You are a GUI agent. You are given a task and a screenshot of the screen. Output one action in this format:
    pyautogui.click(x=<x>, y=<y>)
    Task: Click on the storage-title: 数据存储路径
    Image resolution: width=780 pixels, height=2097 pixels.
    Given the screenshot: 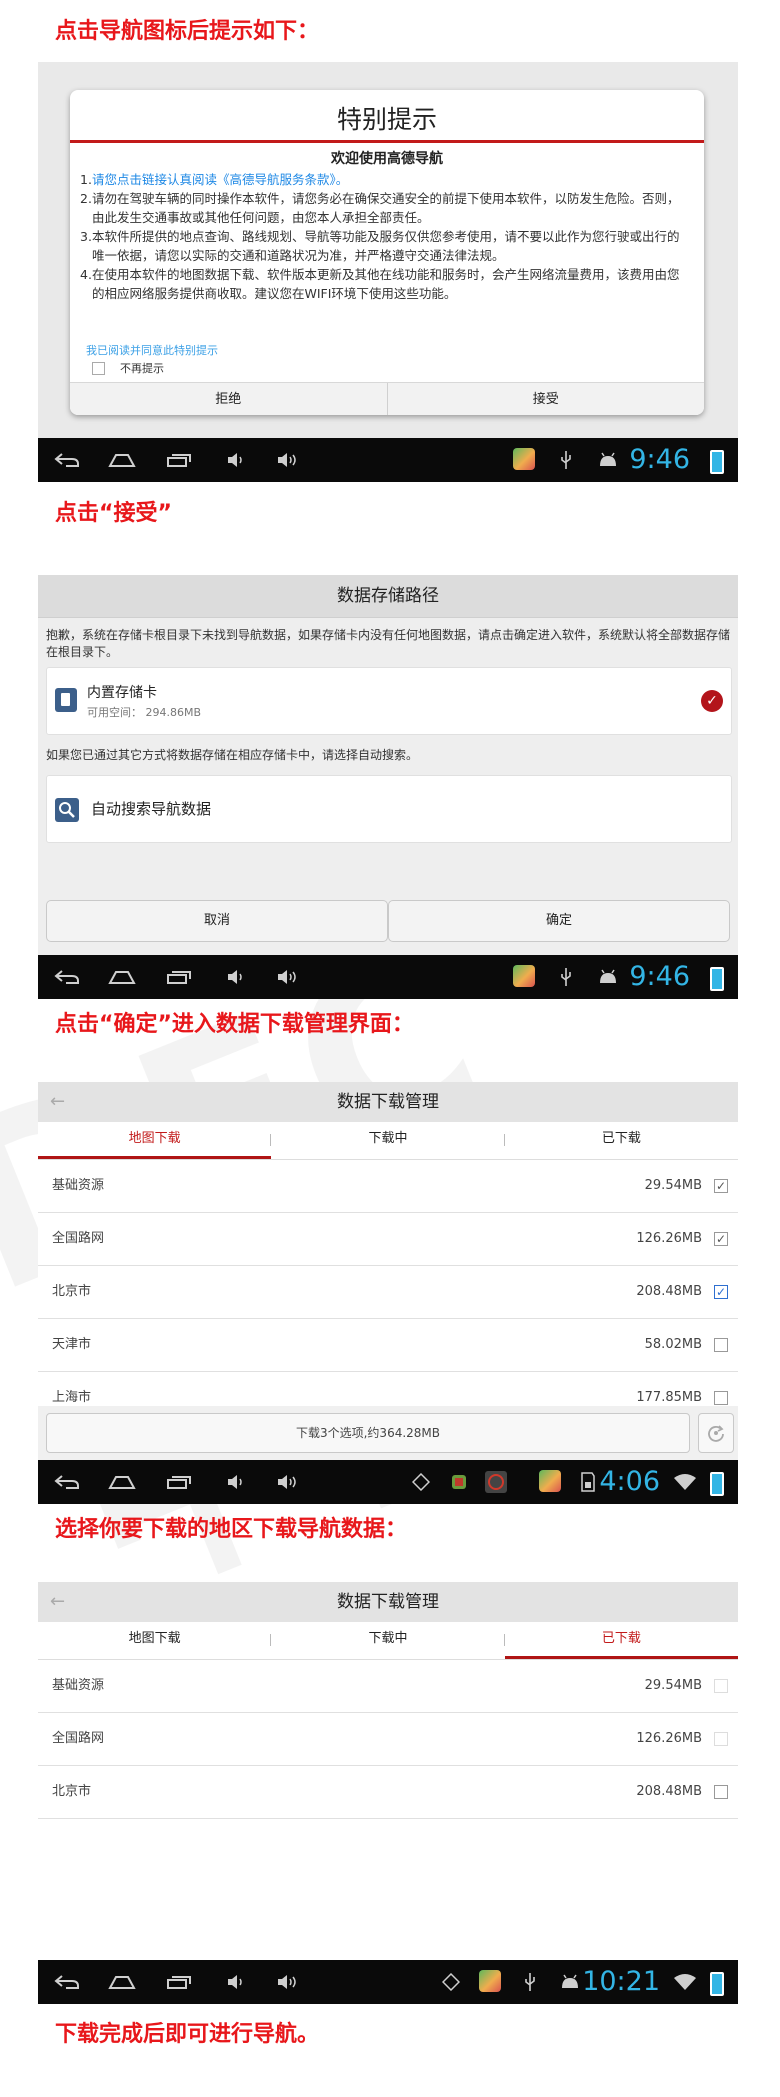 What is the action you would take?
    pyautogui.click(x=388, y=596)
    